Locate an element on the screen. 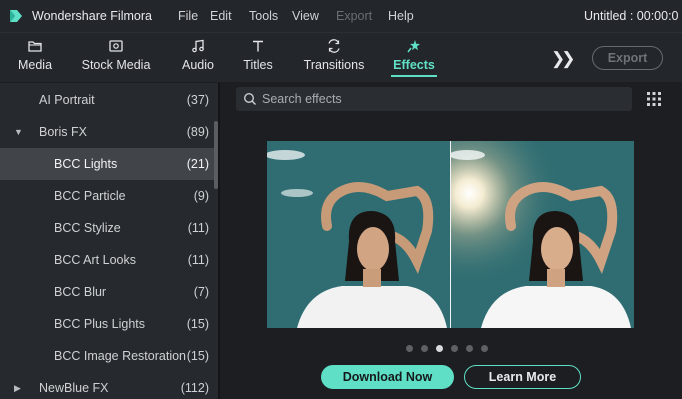 The height and width of the screenshot is (399, 682). menu-export: Export is located at coordinates (354, 16).